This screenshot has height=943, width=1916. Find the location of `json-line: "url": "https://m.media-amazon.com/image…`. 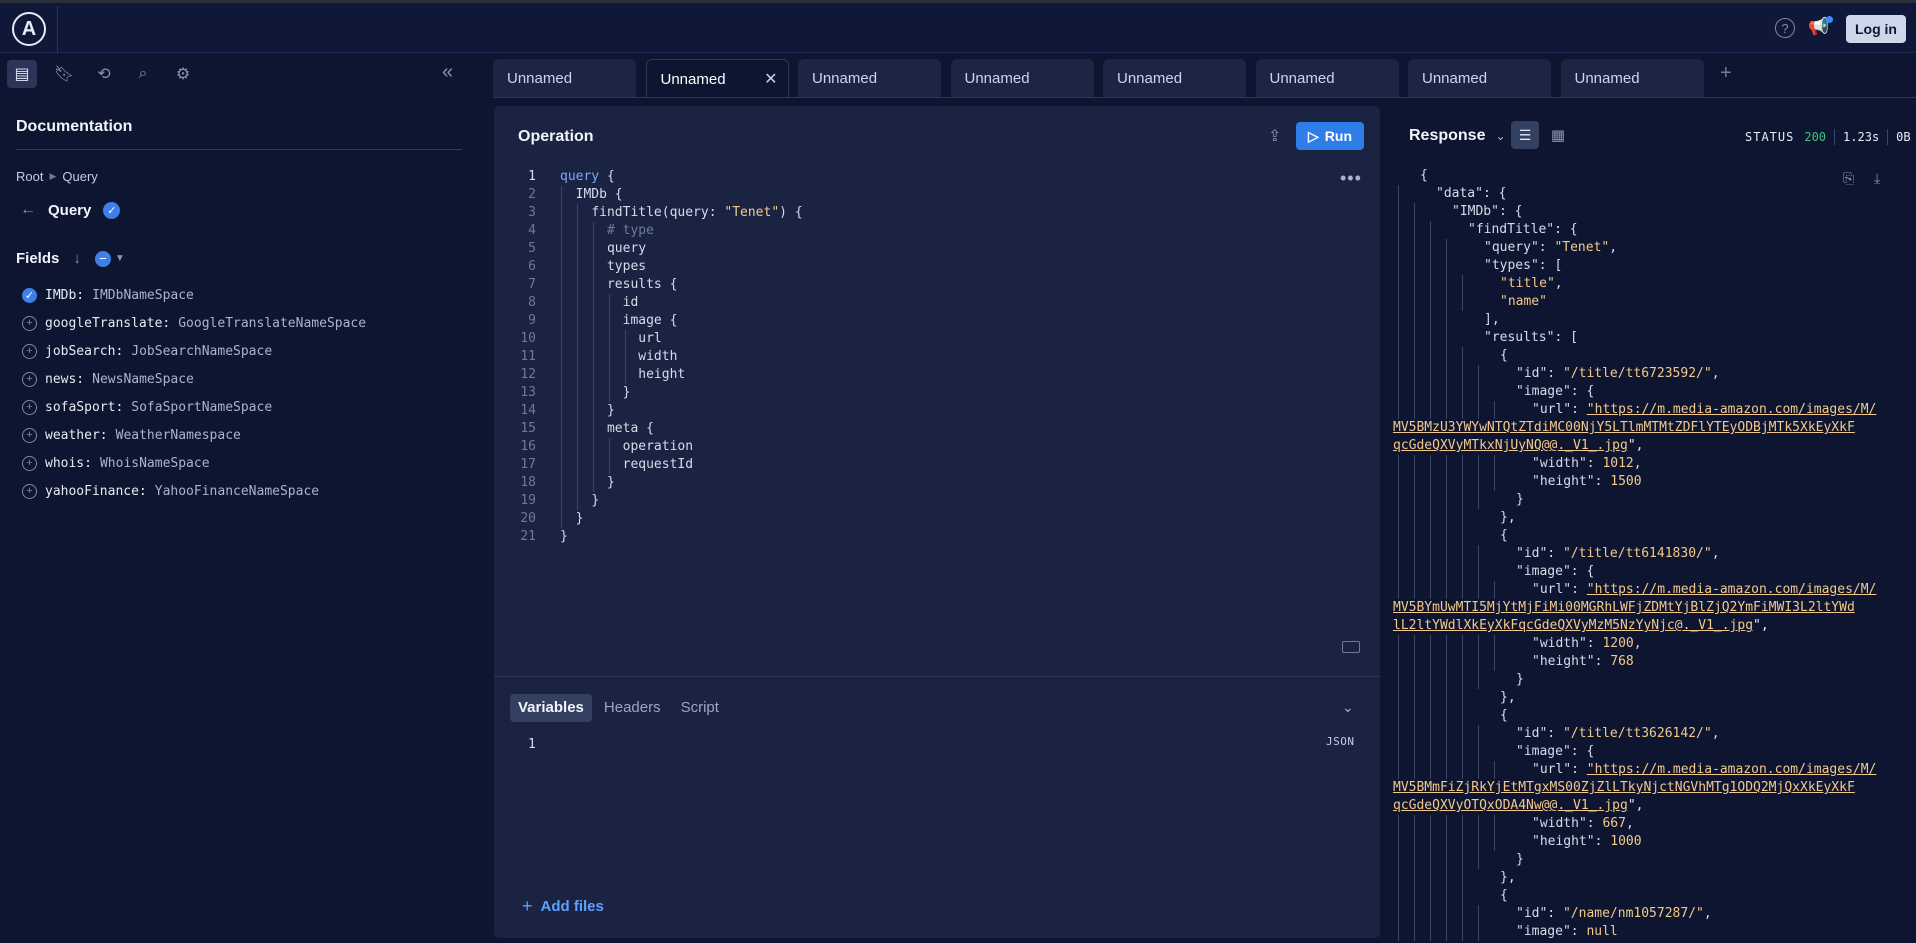

json-line: "url": "https://m.media-amazon.com/image… is located at coordinates (1649, 410).